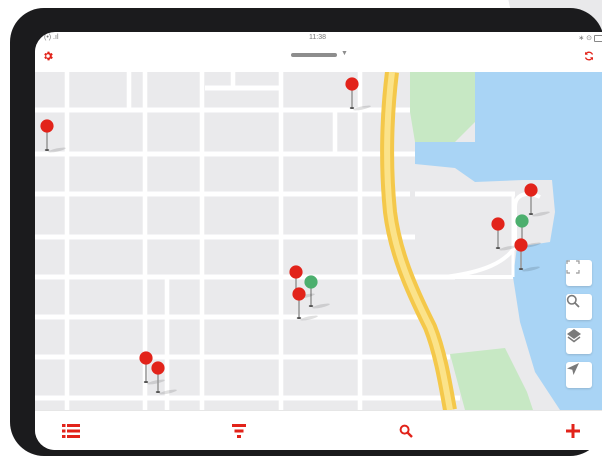 The height and width of the screenshot is (456, 602). I want to click on filter-button, so click(239, 431).